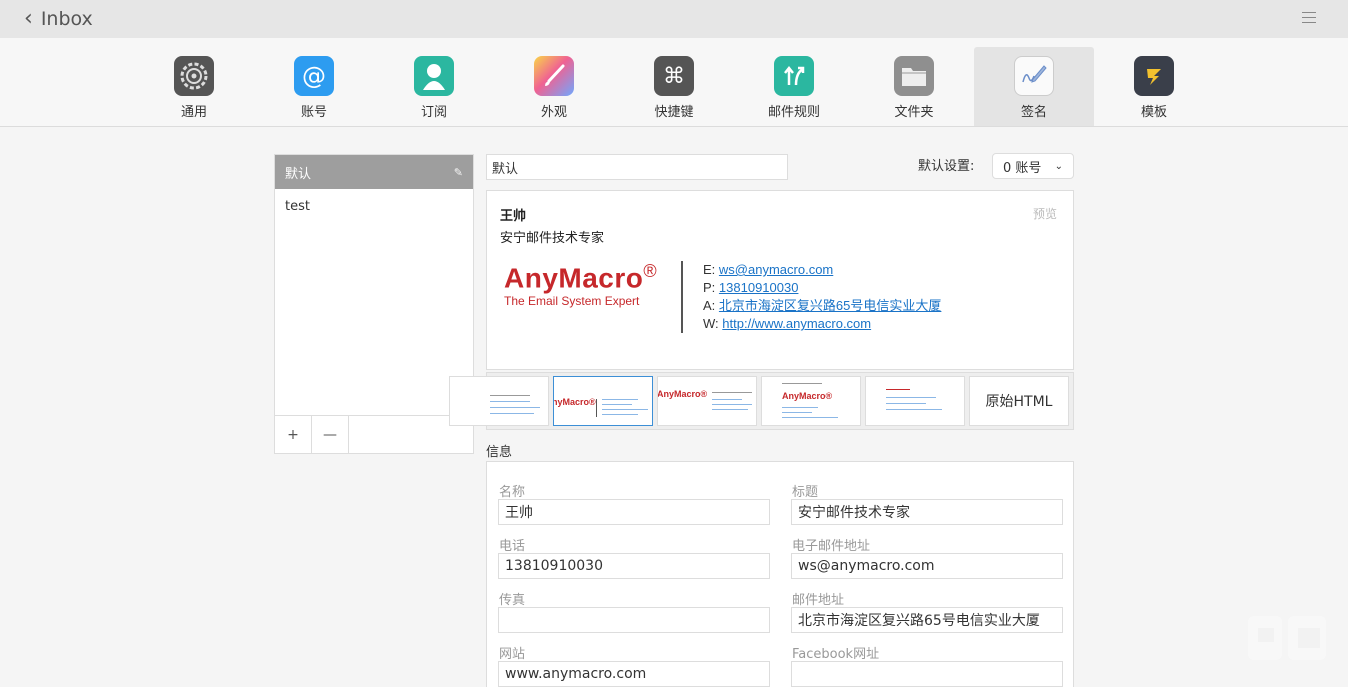 Image resolution: width=1348 pixels, height=687 pixels. Describe the element at coordinates (914, 112) in the screenshot. I see `tab-label: 文件夹` at that location.